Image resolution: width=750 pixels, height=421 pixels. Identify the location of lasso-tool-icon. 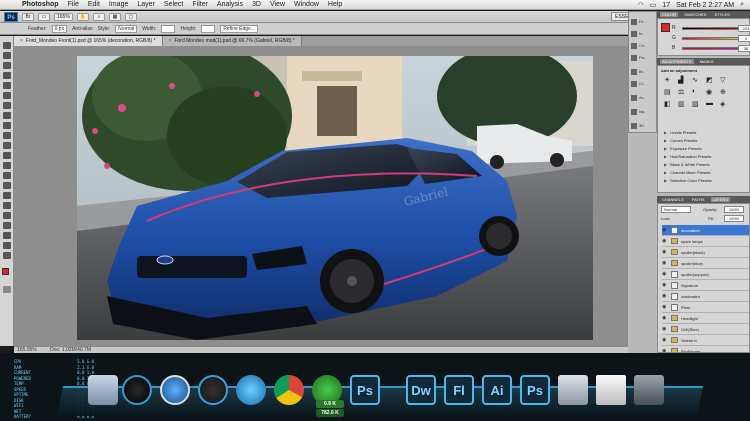
(7, 65).